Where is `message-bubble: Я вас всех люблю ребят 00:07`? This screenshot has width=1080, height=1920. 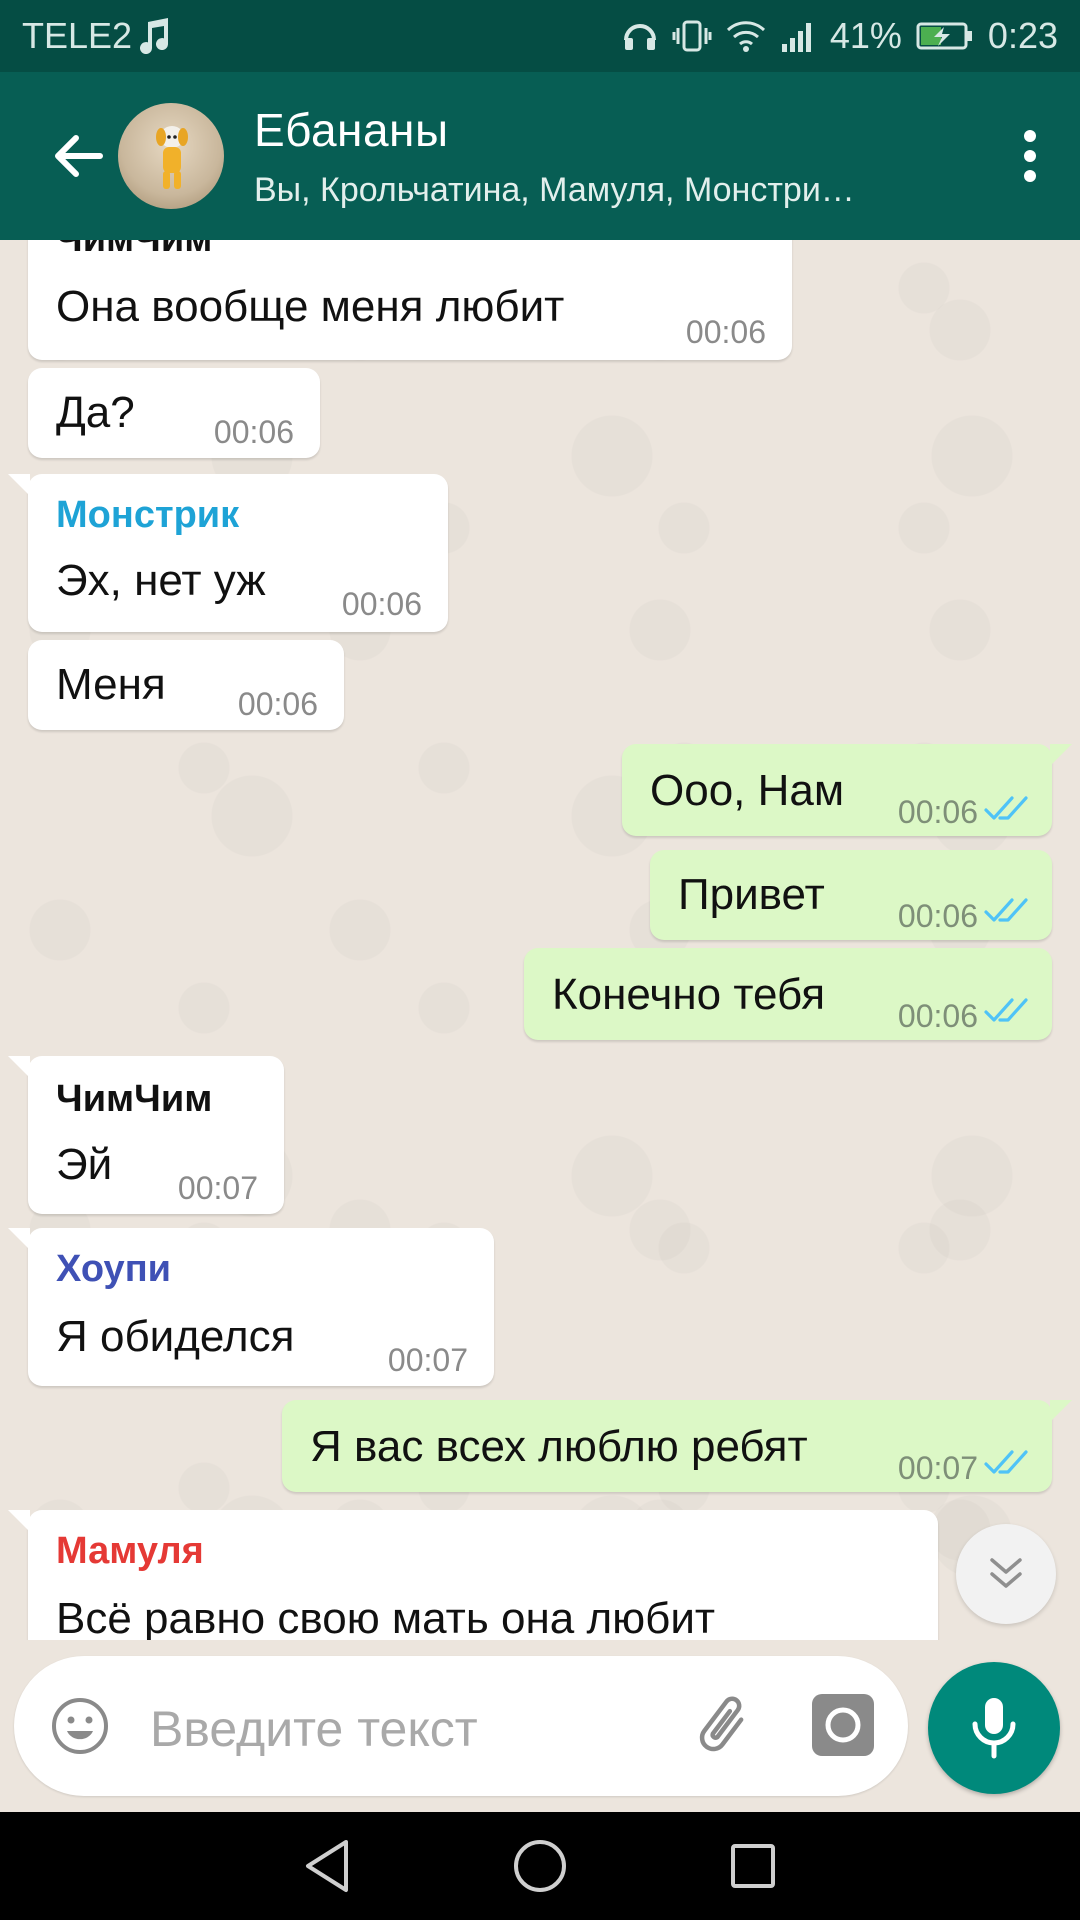
message-bubble: Я вас всех люблю ребят 00:07 is located at coordinates (677, 1446).